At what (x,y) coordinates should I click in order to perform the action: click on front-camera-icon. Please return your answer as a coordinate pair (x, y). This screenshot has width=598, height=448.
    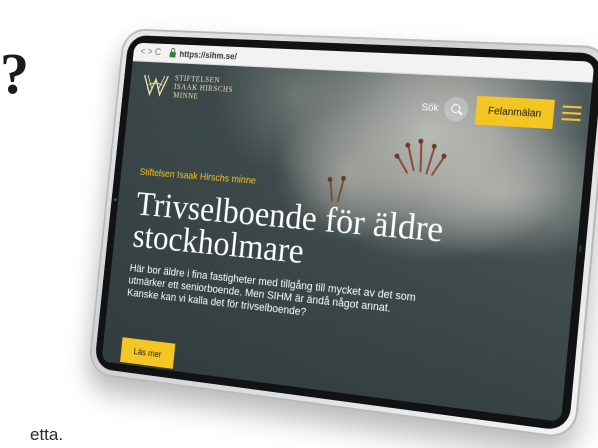
    Looking at the image, I should click on (115, 200).